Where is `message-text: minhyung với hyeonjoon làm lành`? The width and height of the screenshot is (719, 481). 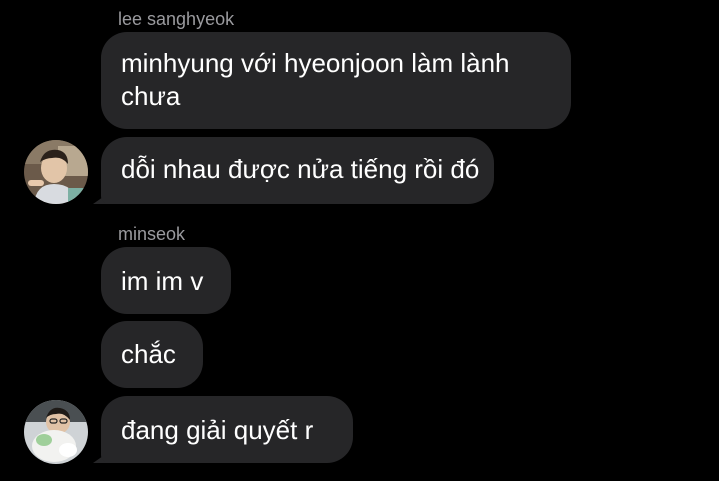
message-text: minhyung với hyeonjoon làm lành is located at coordinates (315, 63).